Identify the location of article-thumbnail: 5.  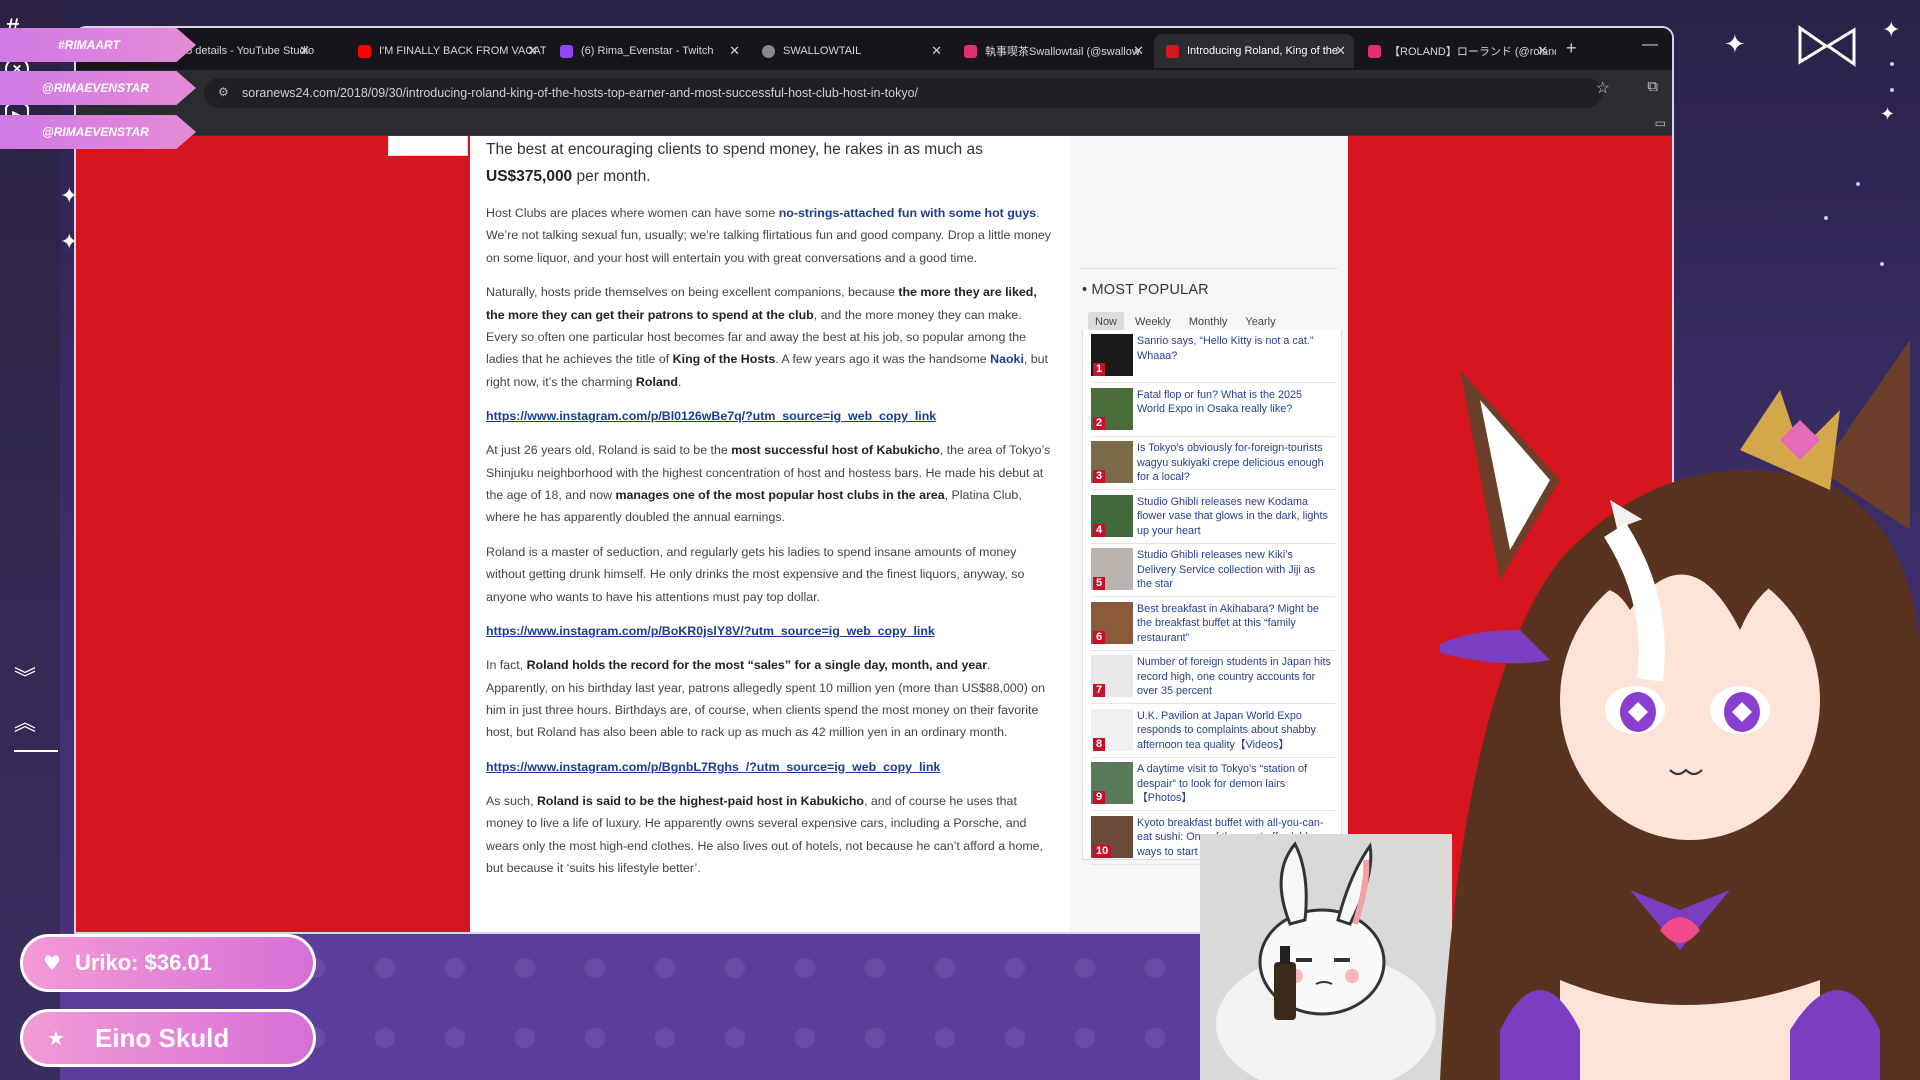
(1112, 569).